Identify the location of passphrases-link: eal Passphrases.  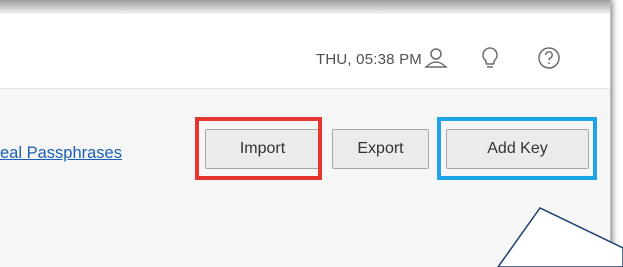
(61, 153).